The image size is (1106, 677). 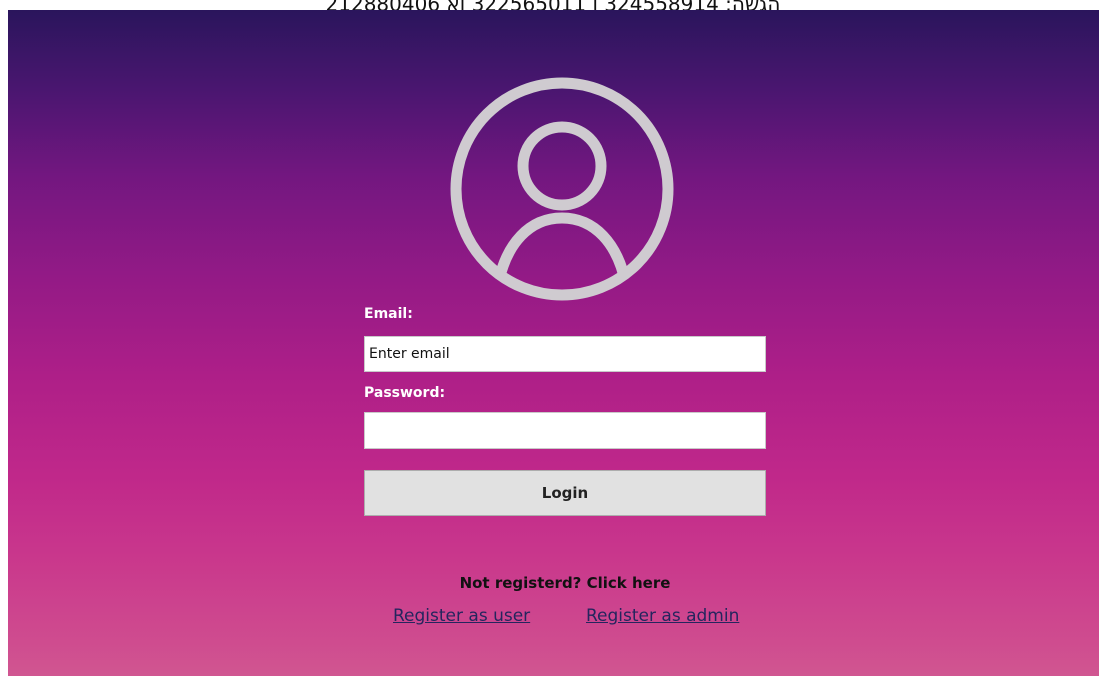 What do you see at coordinates (565, 430) in the screenshot?
I see `password-input` at bounding box center [565, 430].